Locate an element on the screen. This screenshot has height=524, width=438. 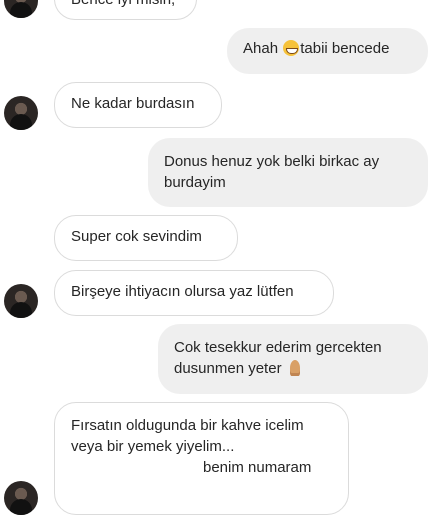
message-text: Bence iyi misin, is located at coordinates (123, 4).